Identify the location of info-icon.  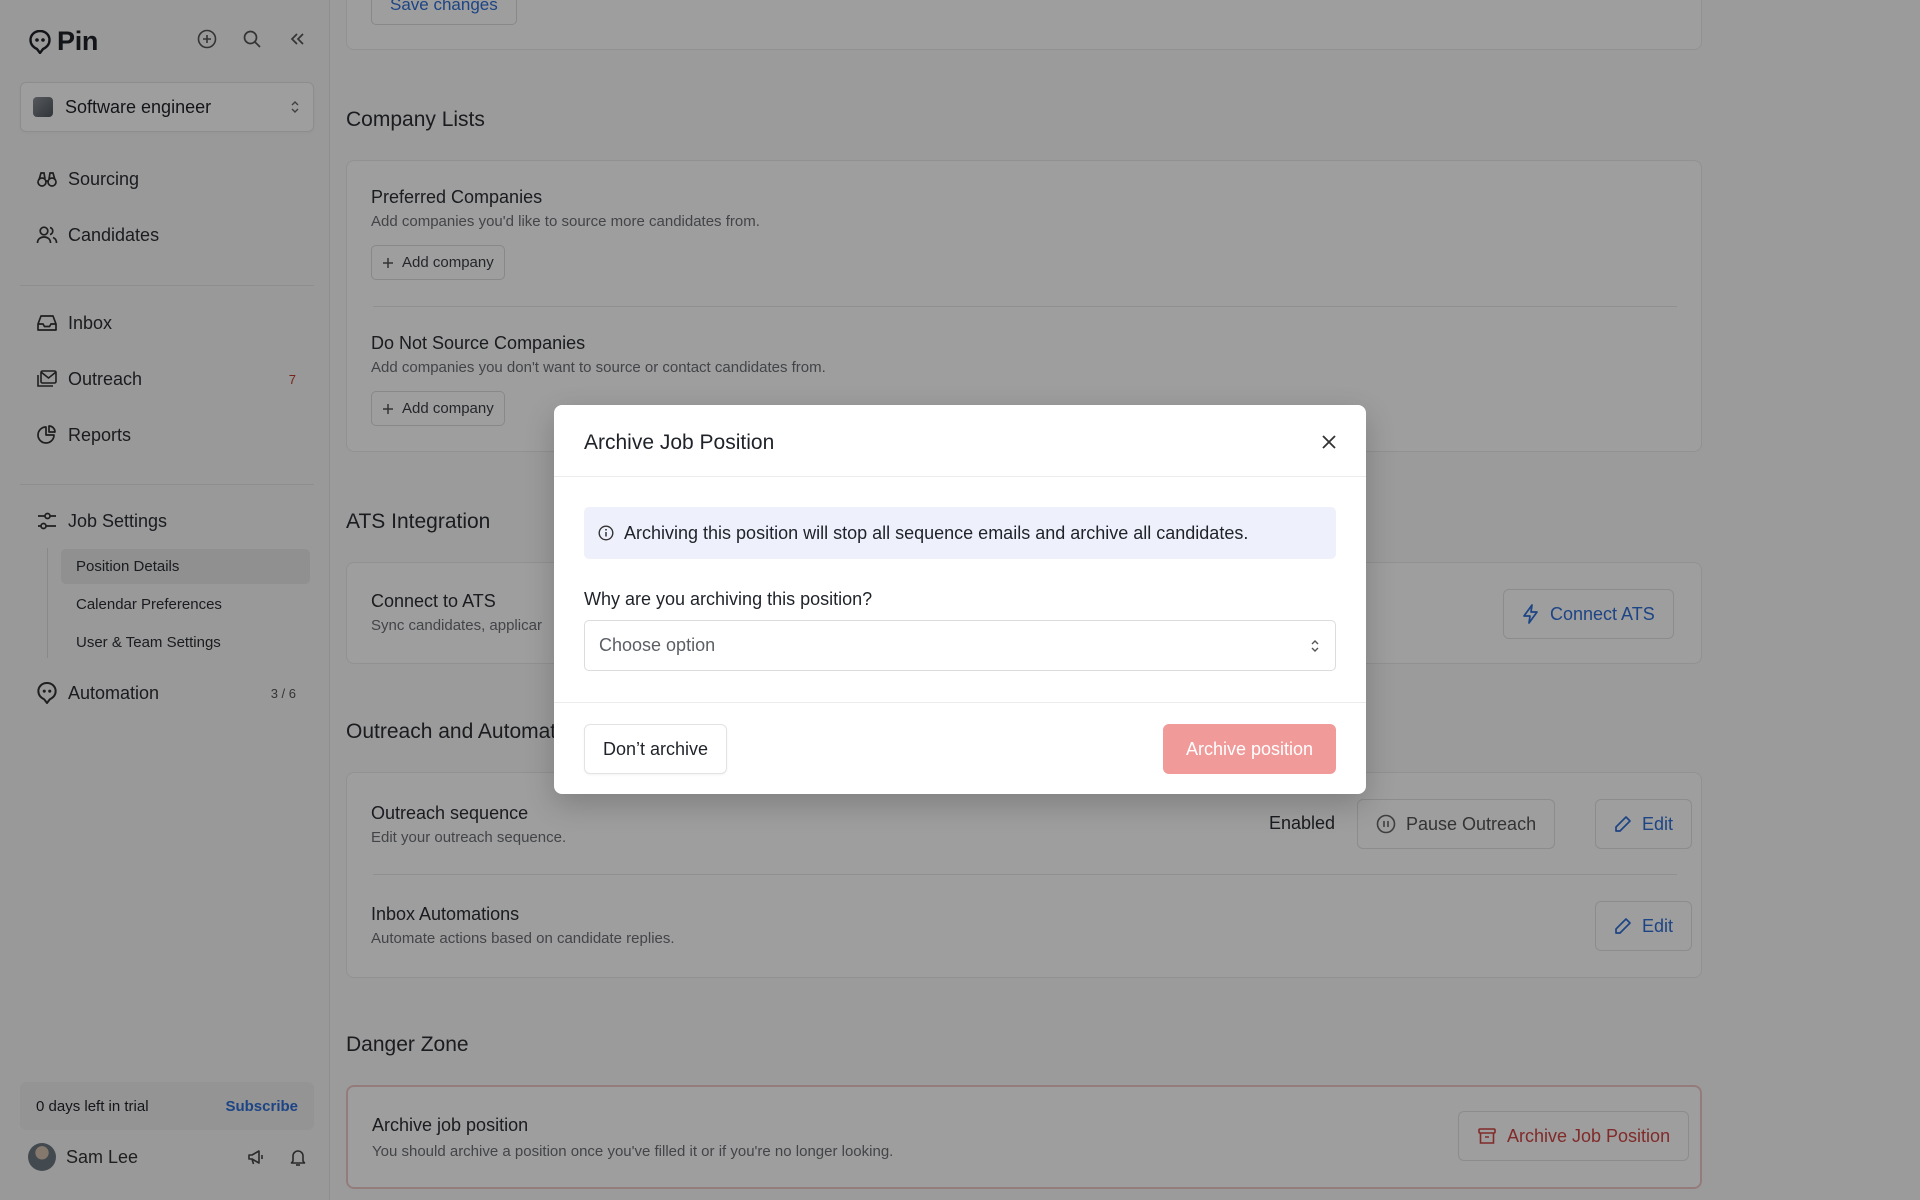
(606, 533).